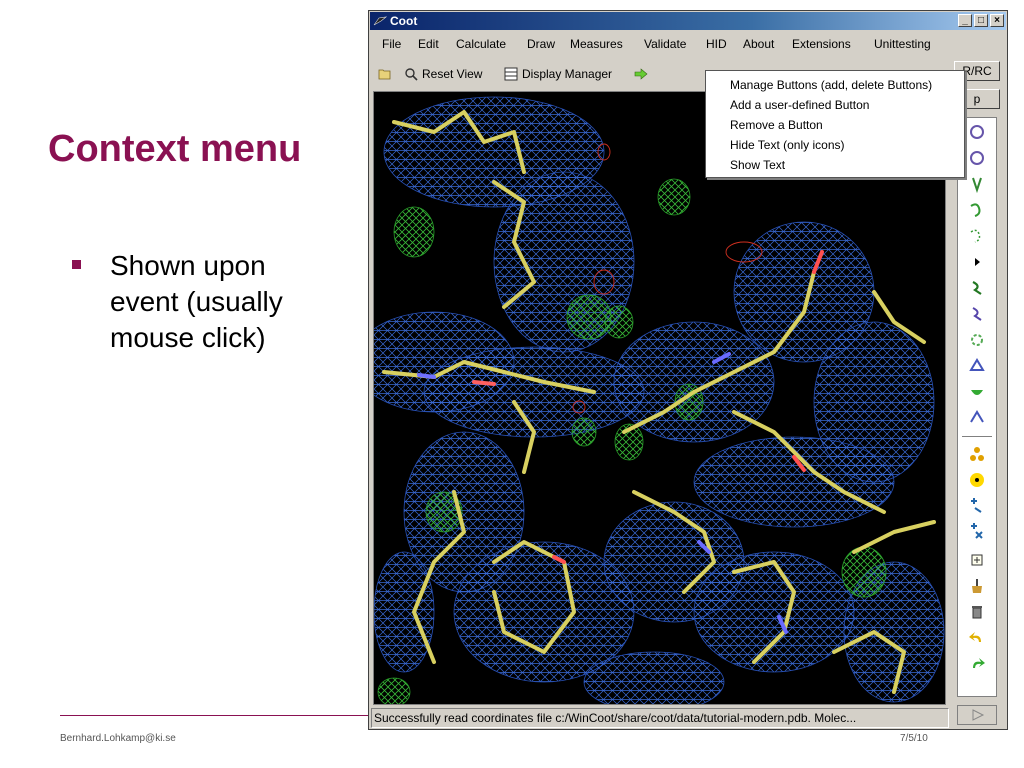  I want to click on coot-logo-icon, so click(380, 21).